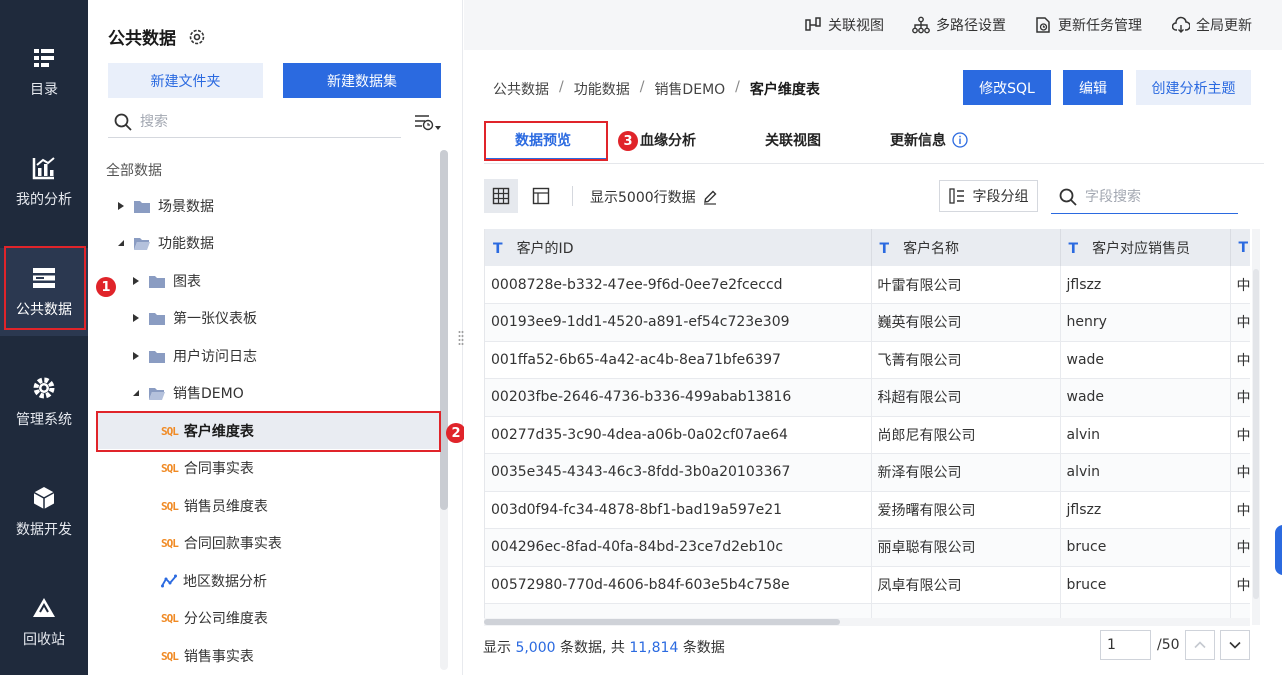 Image resolution: width=1282 pixels, height=675 pixels. Describe the element at coordinates (1200, 645) in the screenshot. I see `prev-page-button` at that location.